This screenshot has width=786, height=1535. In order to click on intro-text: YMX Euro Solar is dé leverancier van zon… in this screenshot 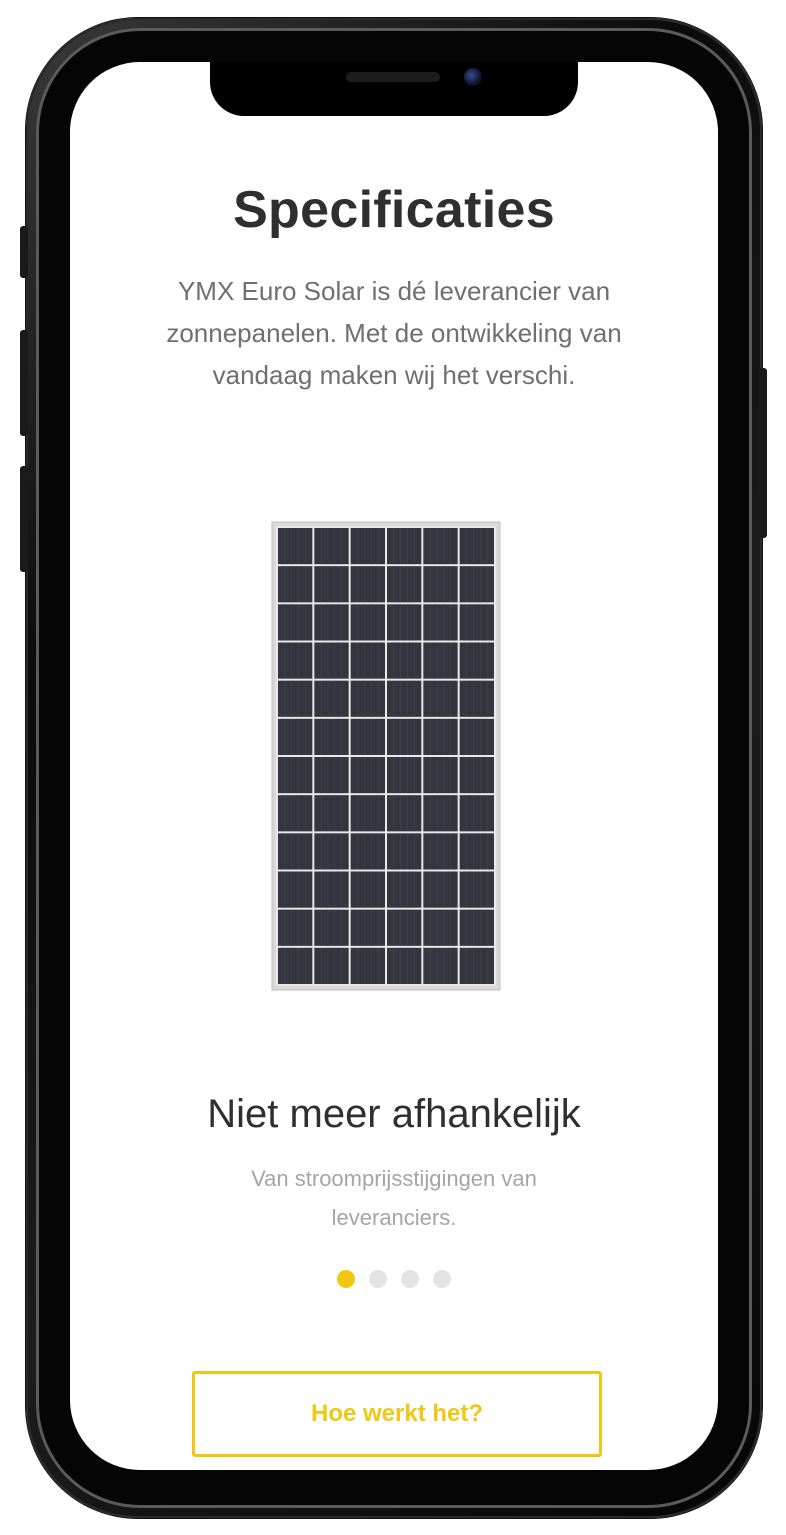, I will do `click(394, 333)`.